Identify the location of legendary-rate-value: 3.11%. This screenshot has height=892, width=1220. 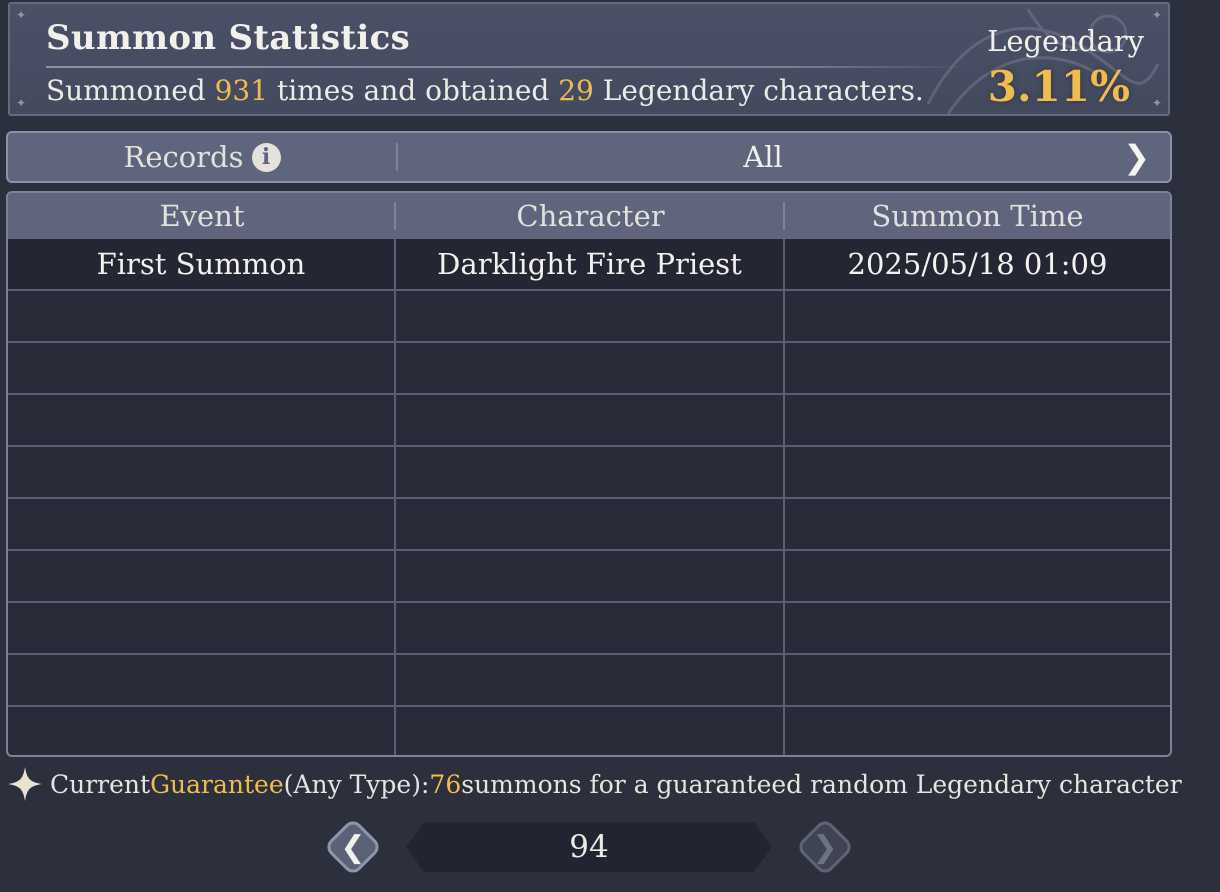
(1058, 86).